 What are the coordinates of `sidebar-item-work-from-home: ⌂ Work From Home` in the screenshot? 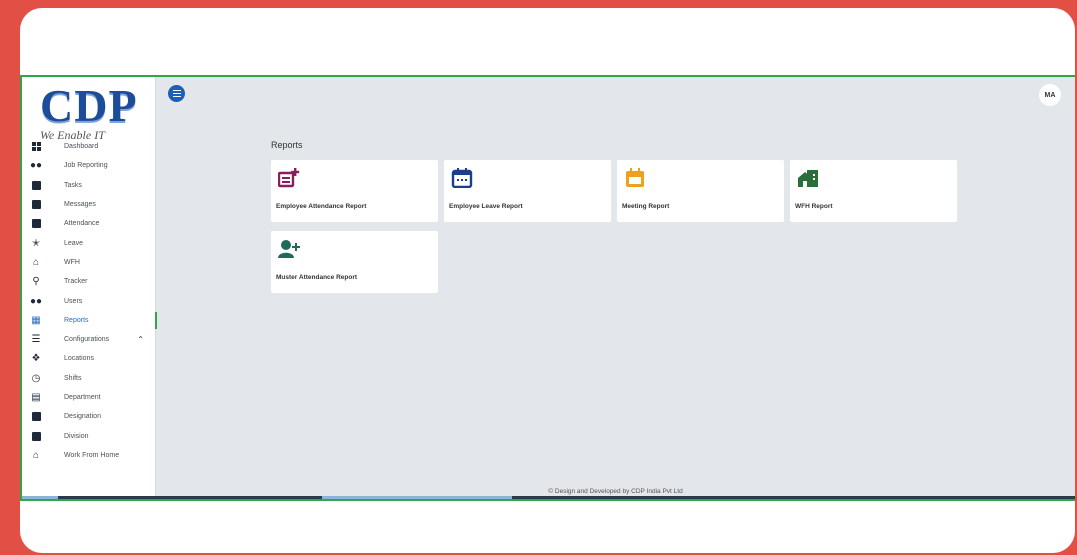 It's located at (89, 455).